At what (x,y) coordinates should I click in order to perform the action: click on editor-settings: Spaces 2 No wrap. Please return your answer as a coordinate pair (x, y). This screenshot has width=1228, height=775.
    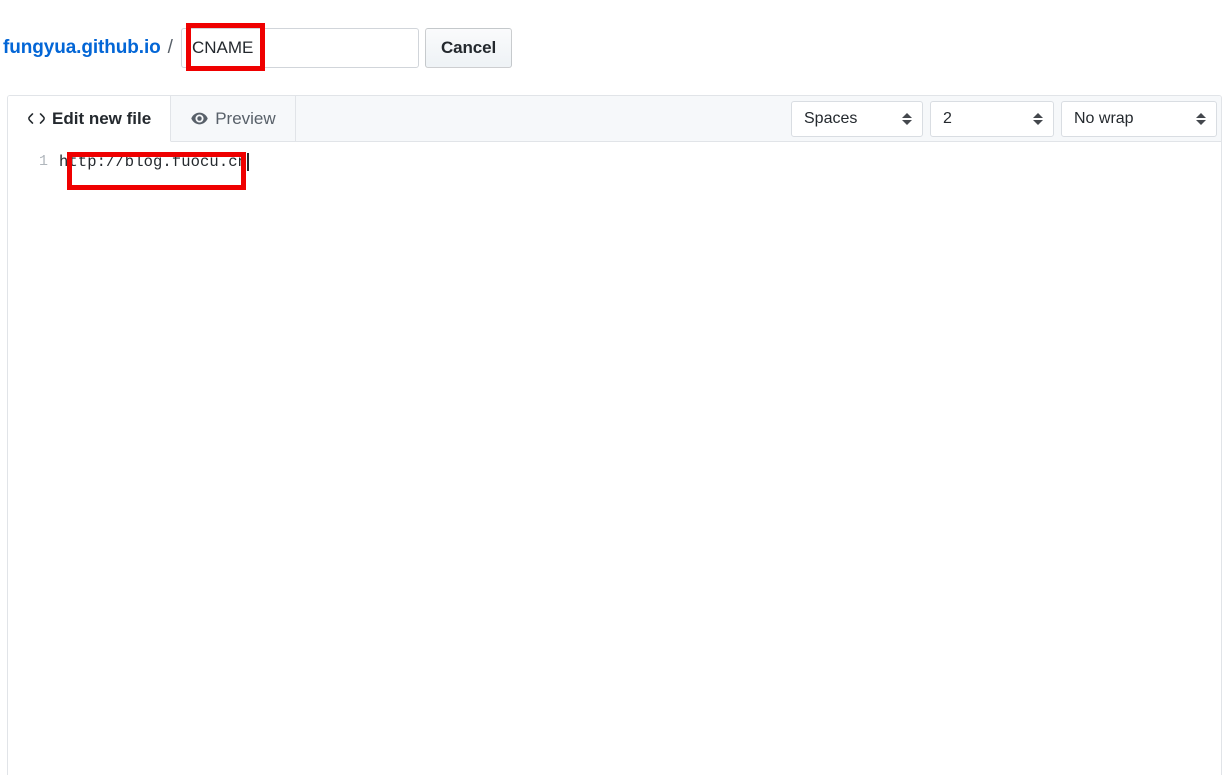
    Looking at the image, I should click on (1006, 118).